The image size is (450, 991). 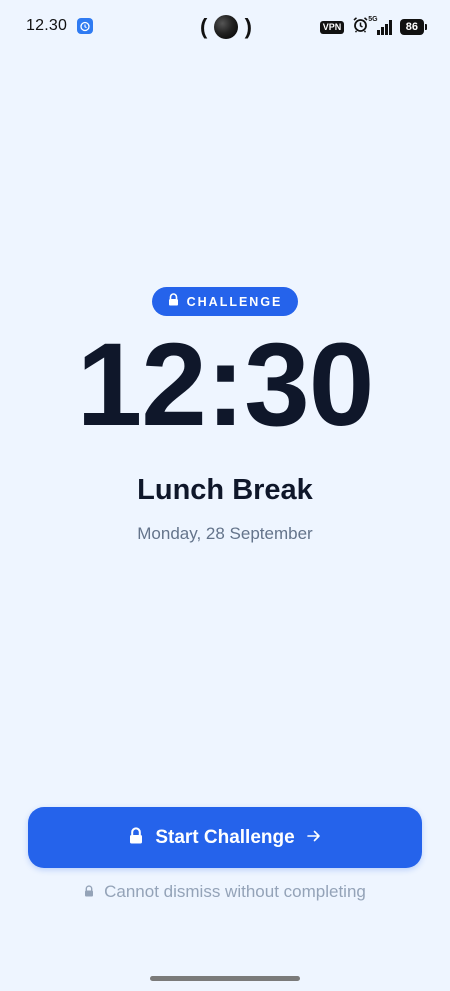 What do you see at coordinates (47, 25) in the screenshot?
I see `status-time: 12.30` at bounding box center [47, 25].